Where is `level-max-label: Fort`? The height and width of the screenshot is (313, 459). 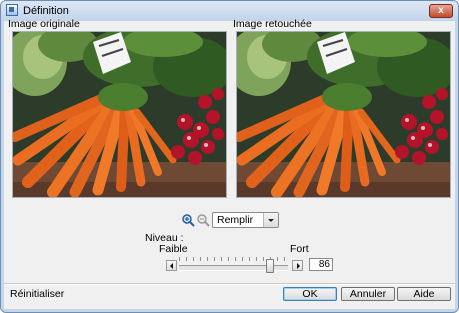 level-max-label: Fort is located at coordinates (299, 249).